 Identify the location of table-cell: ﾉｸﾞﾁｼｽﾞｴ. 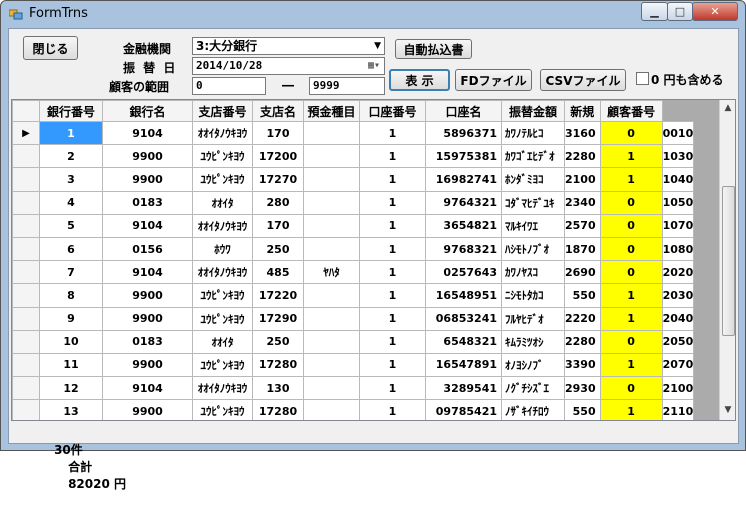
(533, 388).